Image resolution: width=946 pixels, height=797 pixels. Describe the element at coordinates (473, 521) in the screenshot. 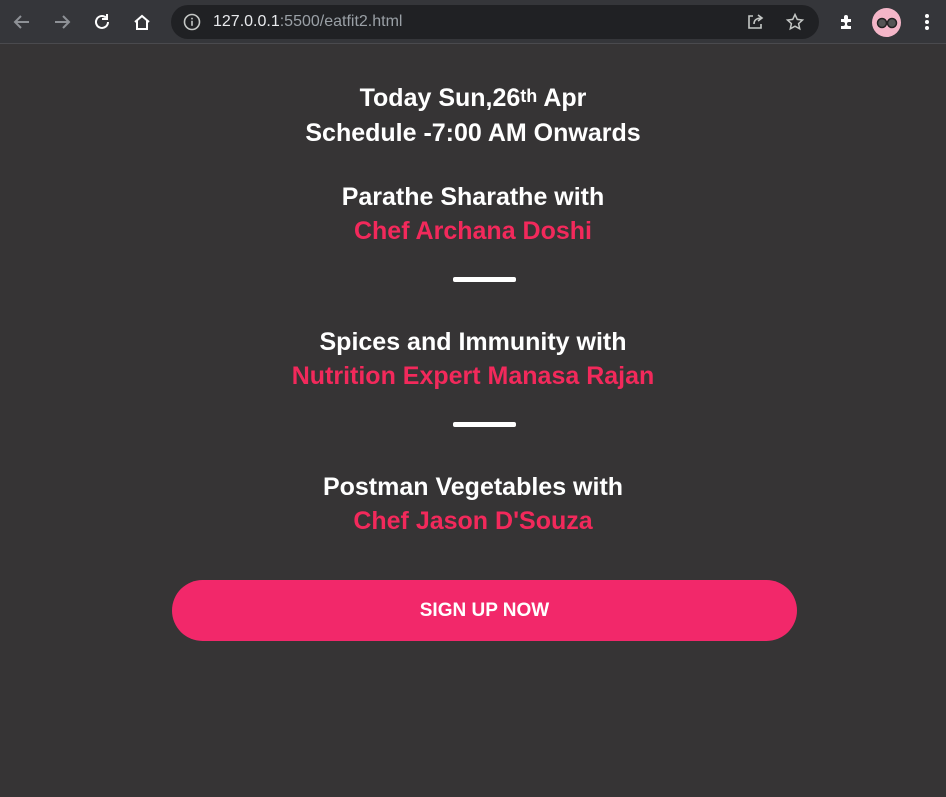

I see `session-host: Chef Jason D'Souza` at that location.